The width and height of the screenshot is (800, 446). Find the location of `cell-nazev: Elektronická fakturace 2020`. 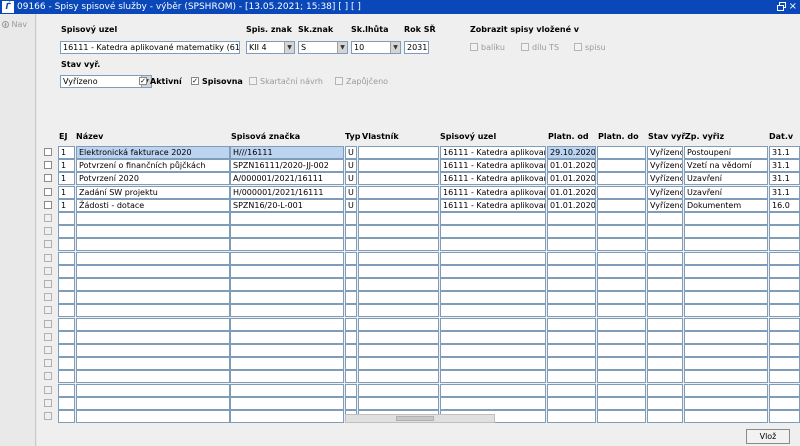

cell-nazev: Elektronická fakturace 2020 is located at coordinates (153, 152).